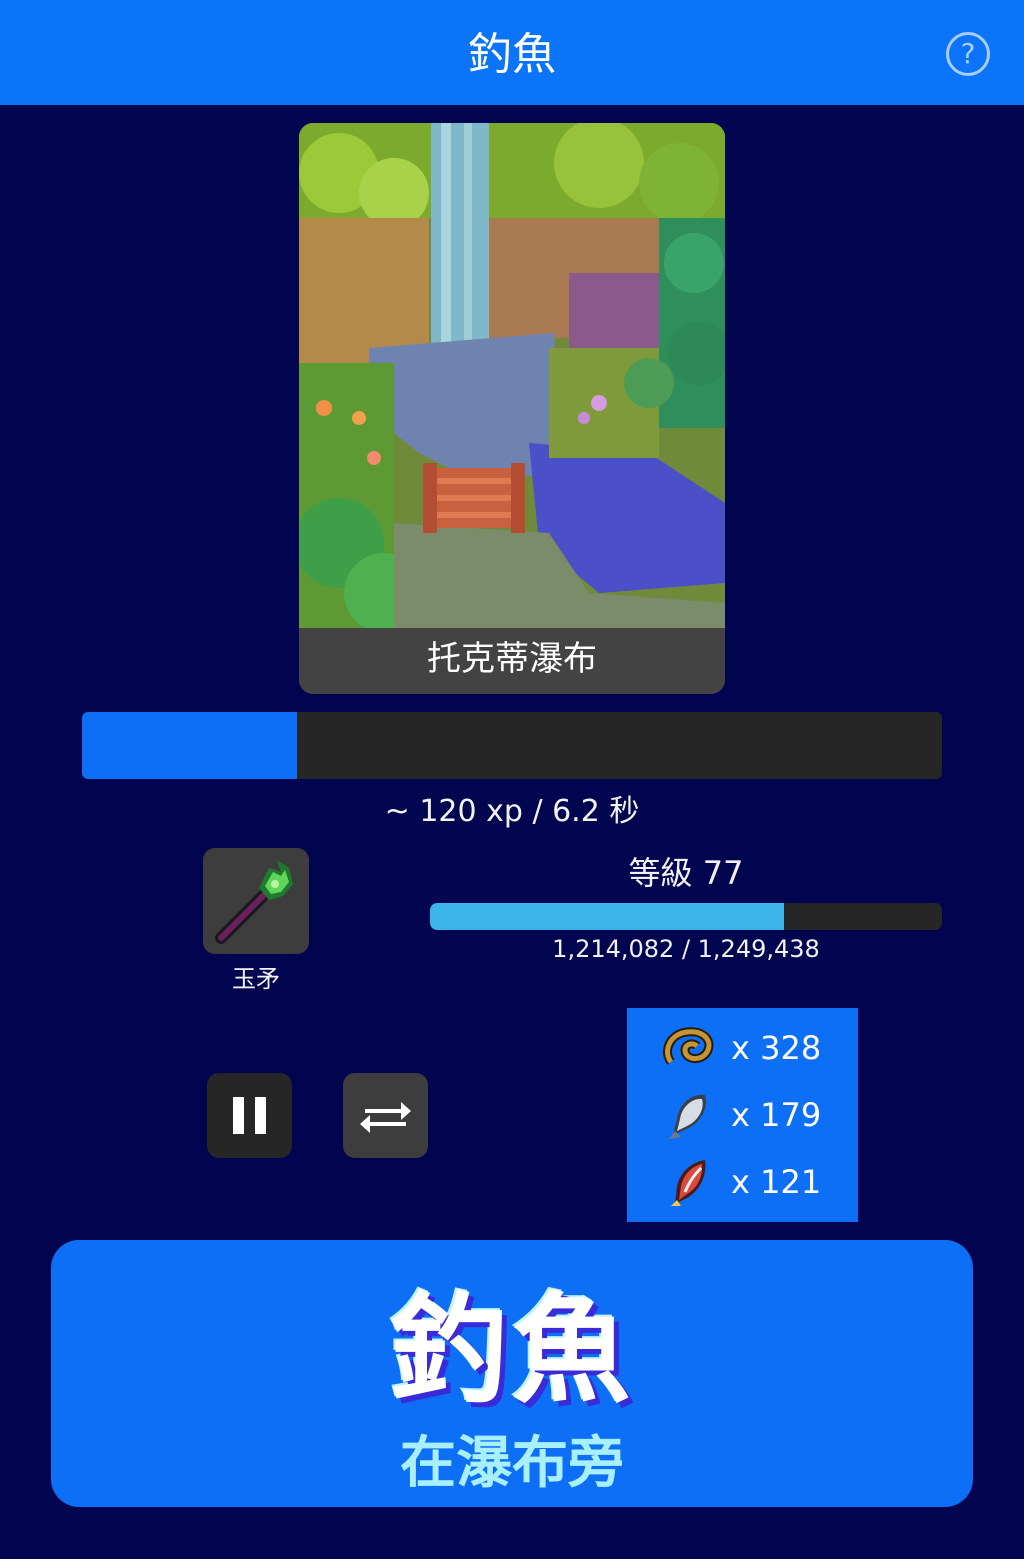  What do you see at coordinates (512, 1463) in the screenshot?
I see `action-subtitle: 在瀑布旁` at bounding box center [512, 1463].